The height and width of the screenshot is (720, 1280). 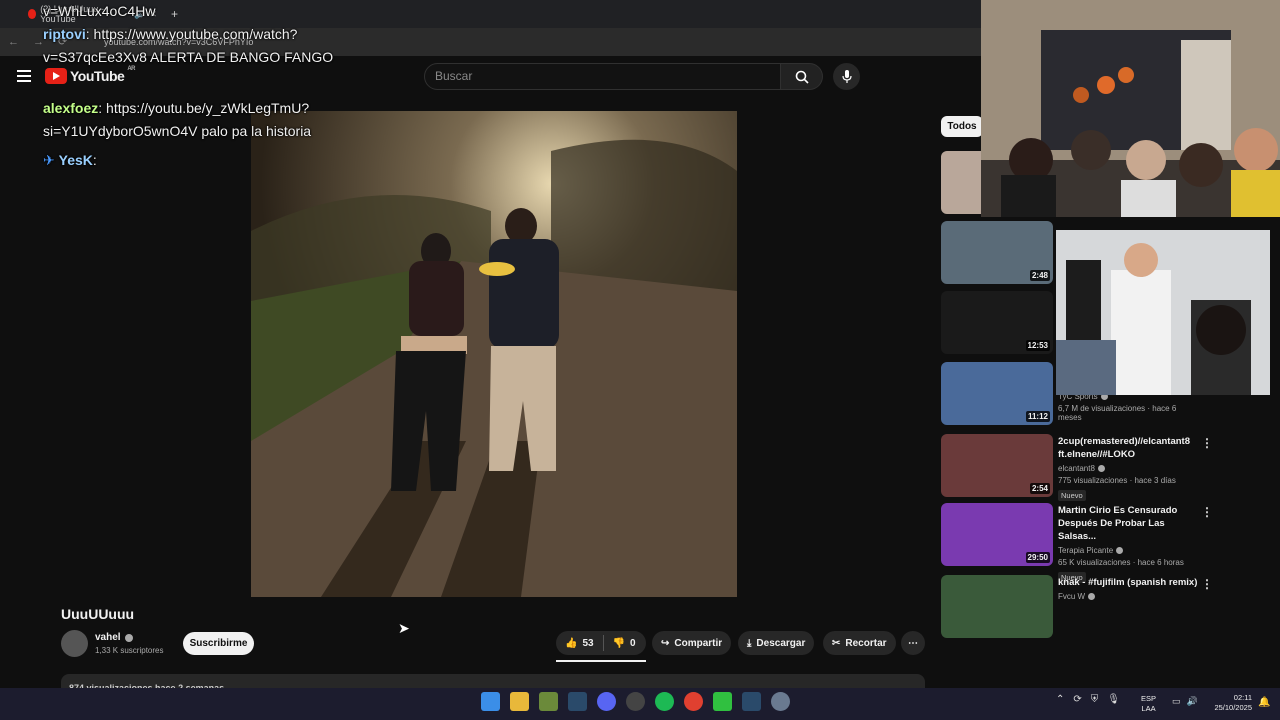 What do you see at coordinates (108, 637) in the screenshot?
I see `channel-name: vahel` at bounding box center [108, 637].